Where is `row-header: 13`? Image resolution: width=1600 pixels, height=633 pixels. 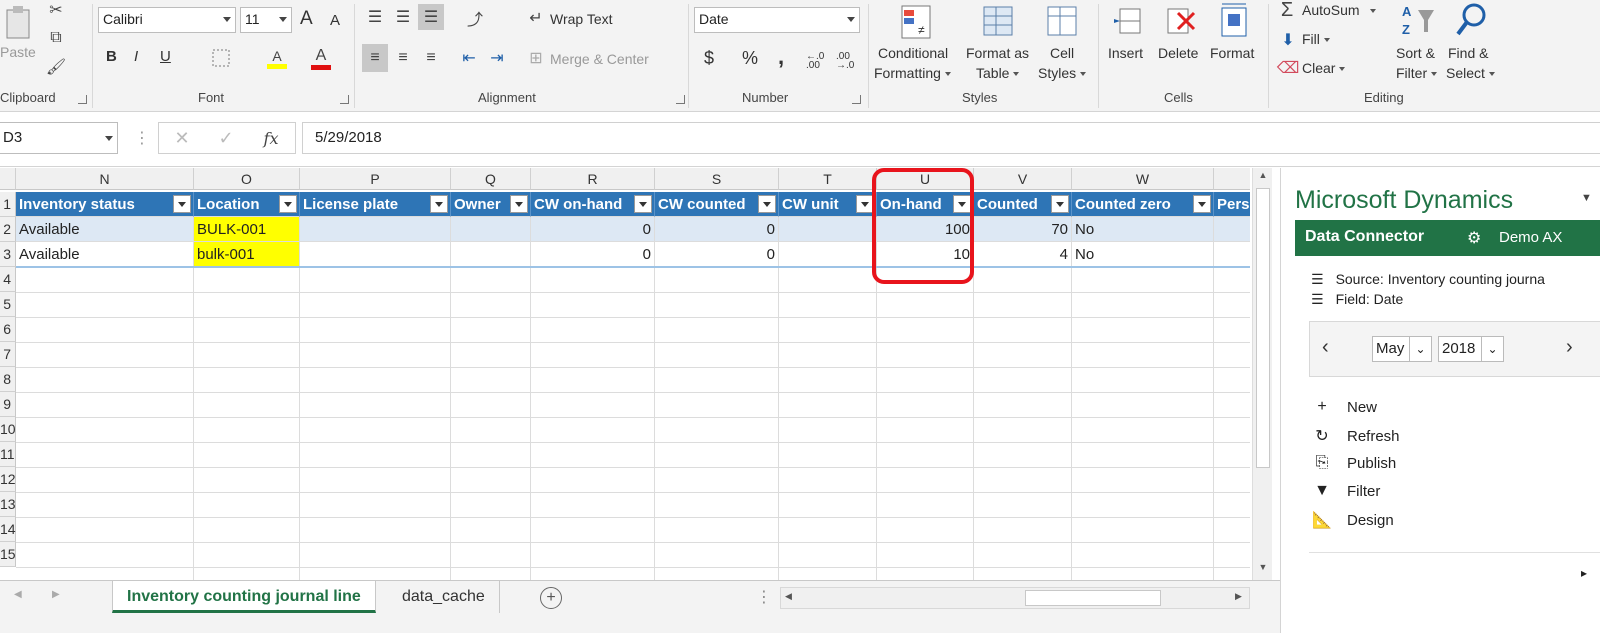
row-header: 13 is located at coordinates (8, 504).